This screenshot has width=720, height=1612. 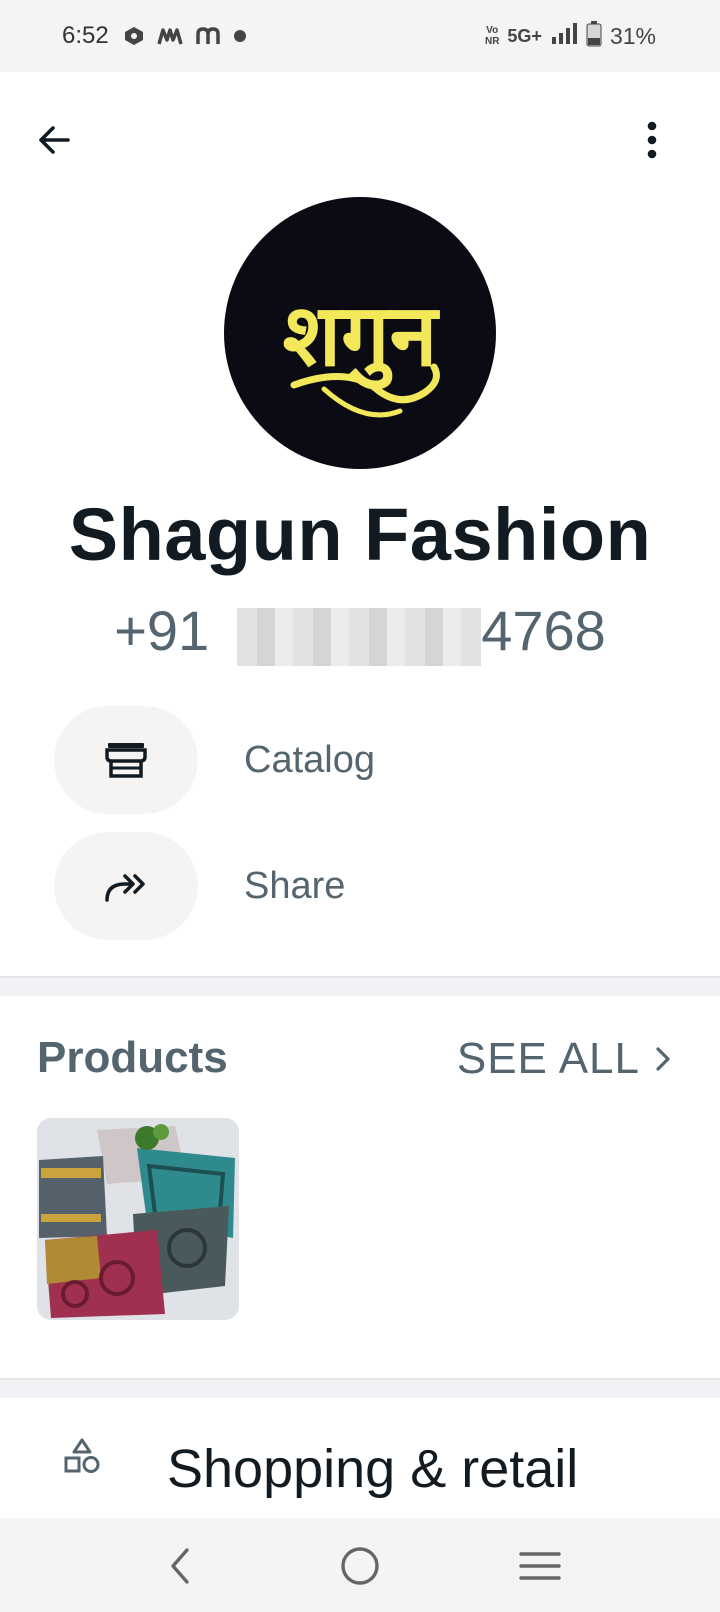 I want to click on system-nav-bar, so click(x=360, y=1565).